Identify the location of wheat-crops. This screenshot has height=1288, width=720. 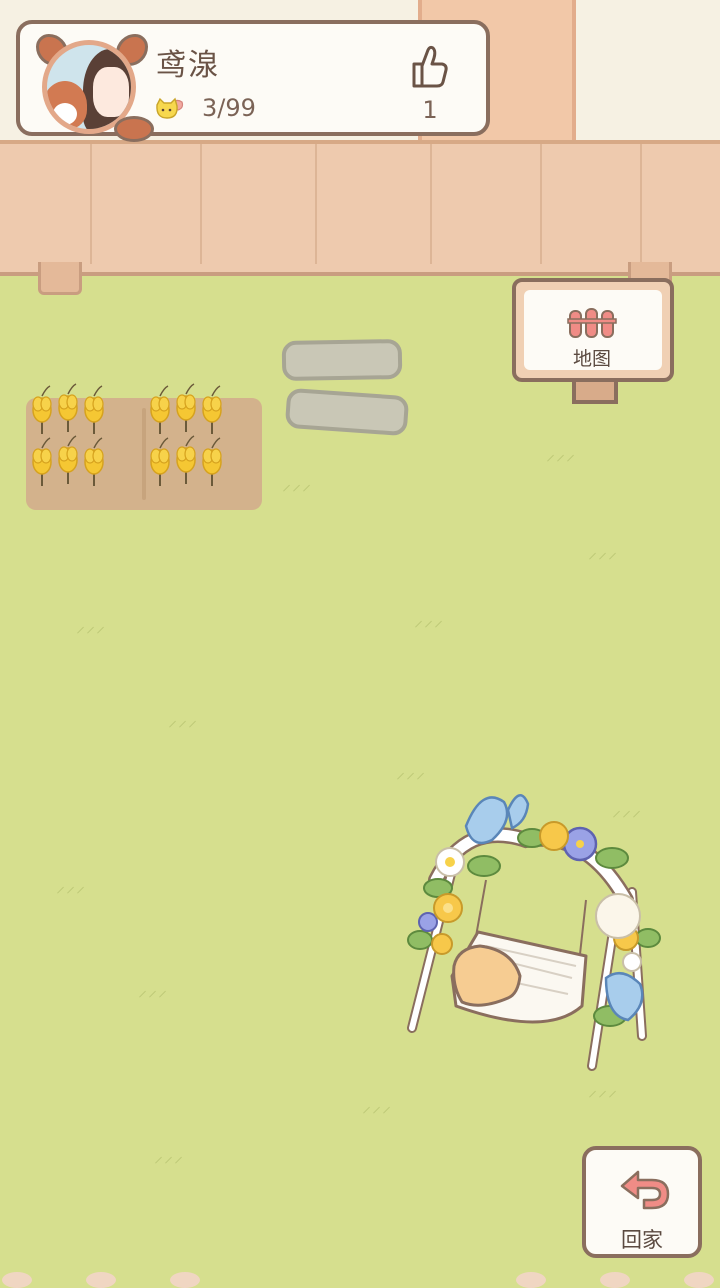
(127, 435).